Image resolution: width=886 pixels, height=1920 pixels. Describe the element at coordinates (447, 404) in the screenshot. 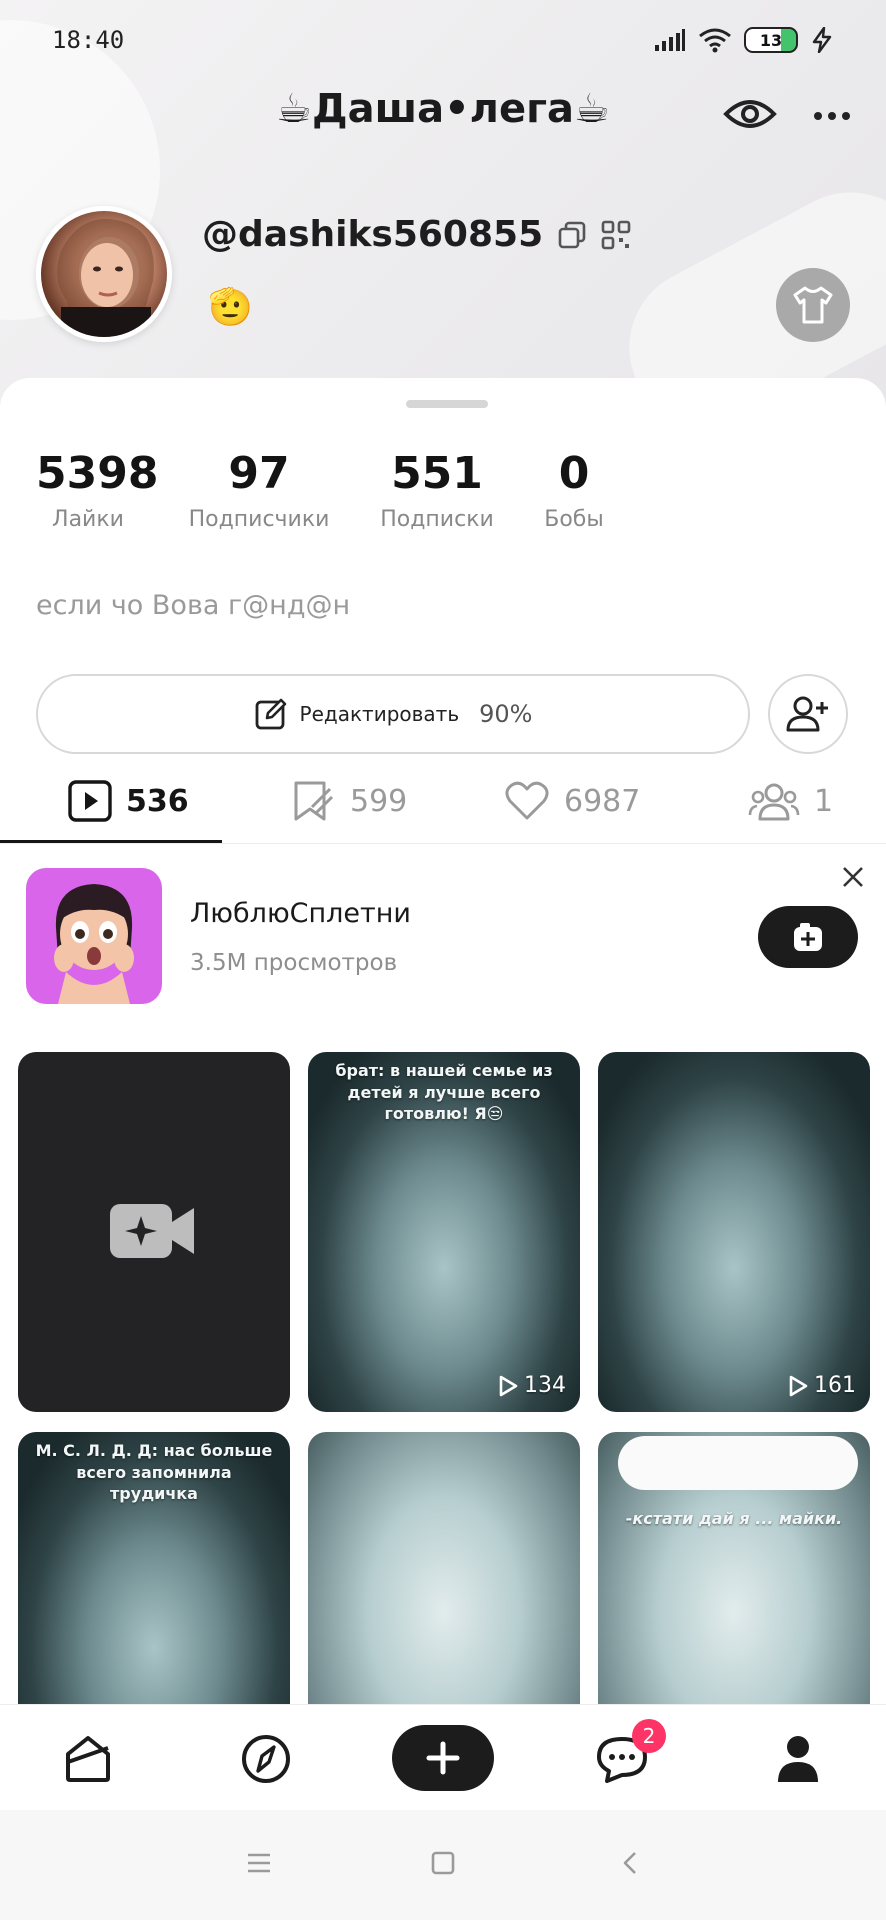

I see `drag-handle` at that location.